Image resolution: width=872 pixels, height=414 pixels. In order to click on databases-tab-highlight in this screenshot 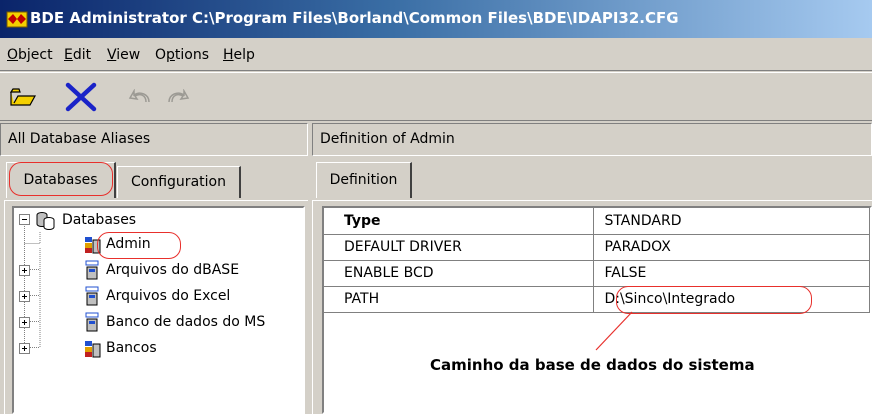, I will do `click(61, 179)`.